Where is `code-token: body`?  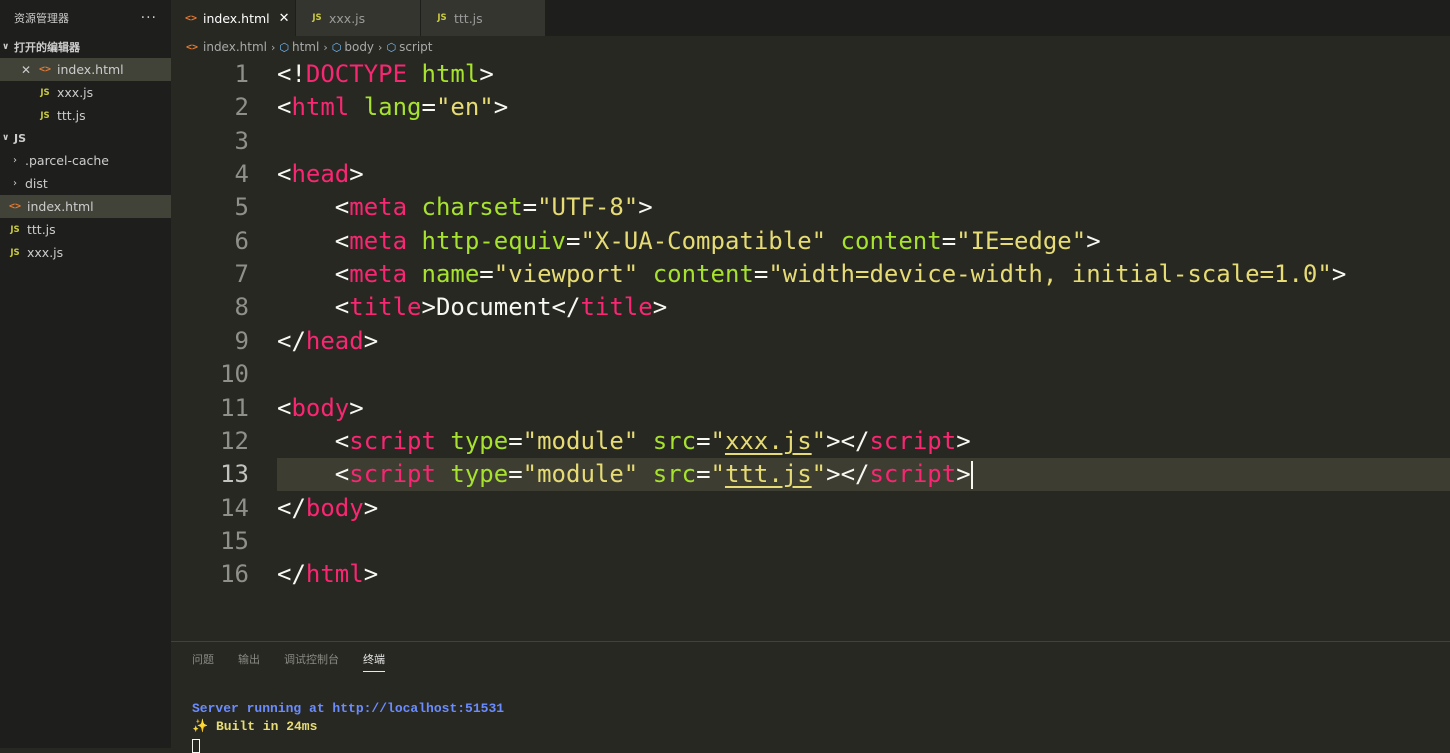 code-token: body is located at coordinates (320, 407).